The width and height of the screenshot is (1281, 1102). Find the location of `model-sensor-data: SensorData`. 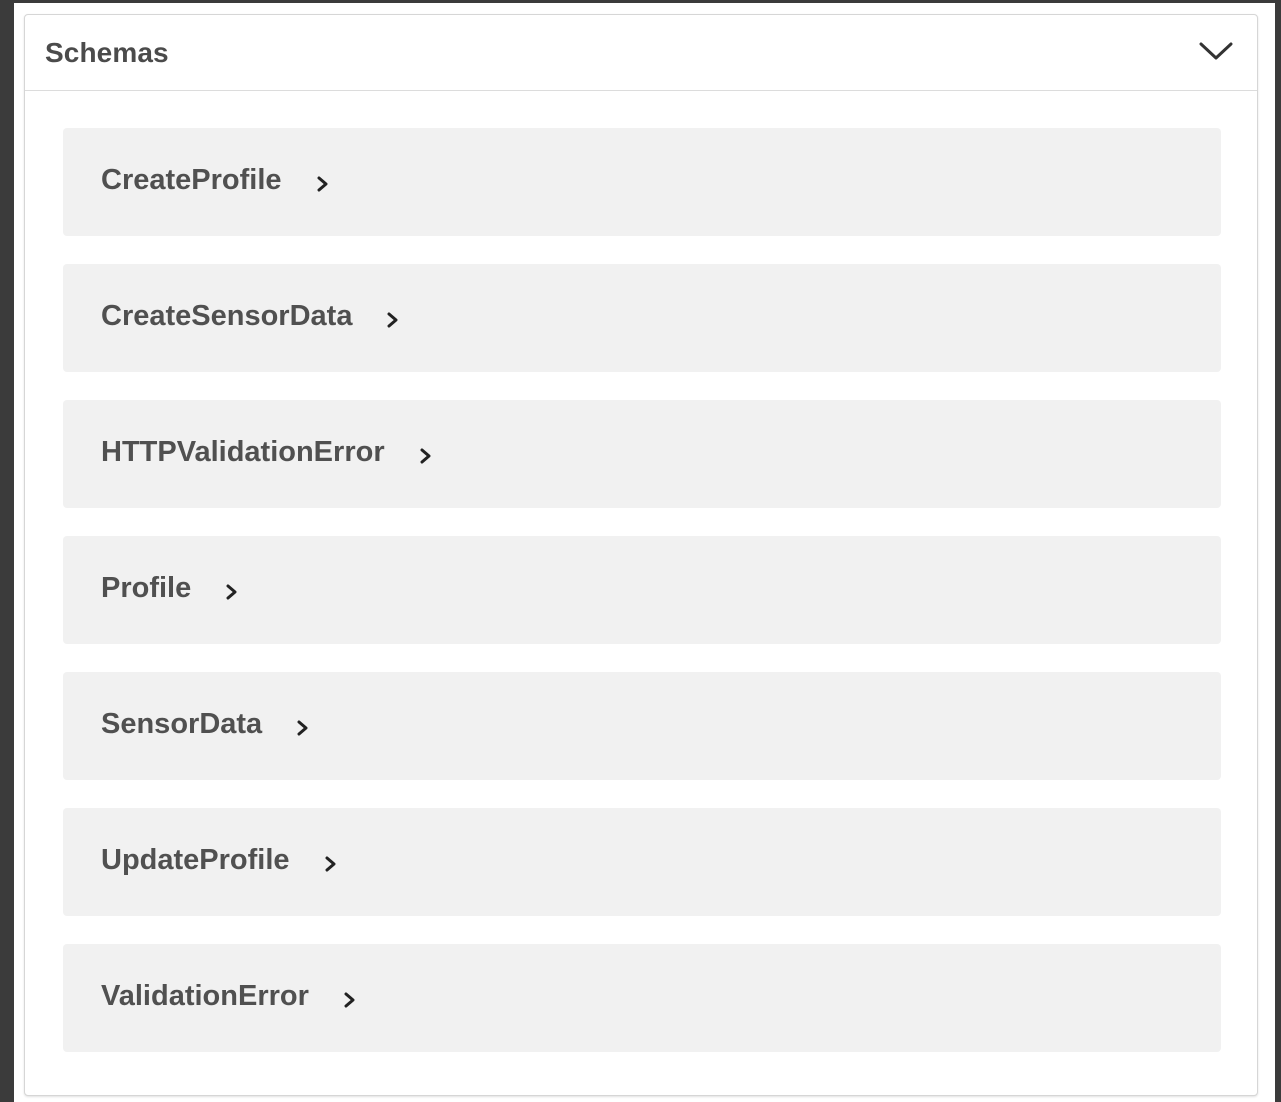

model-sensor-data: SensorData is located at coordinates (642, 726).